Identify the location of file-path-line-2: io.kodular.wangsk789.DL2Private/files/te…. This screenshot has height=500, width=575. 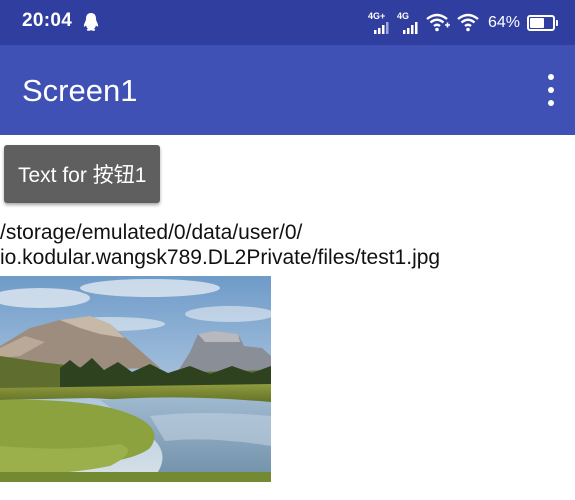
(220, 257).